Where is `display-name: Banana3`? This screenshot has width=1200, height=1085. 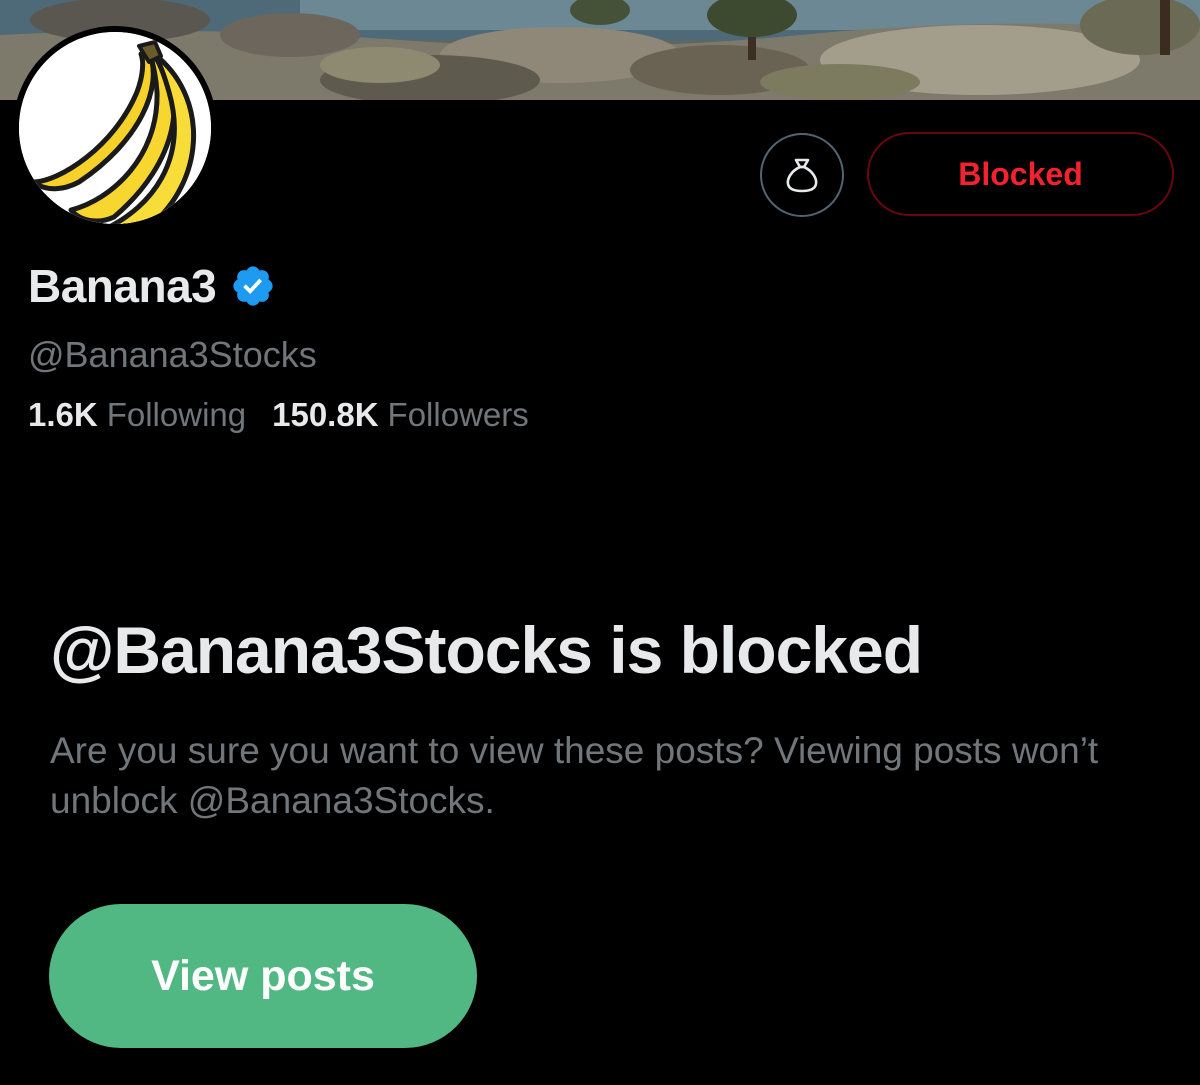
display-name: Banana3 is located at coordinates (122, 286).